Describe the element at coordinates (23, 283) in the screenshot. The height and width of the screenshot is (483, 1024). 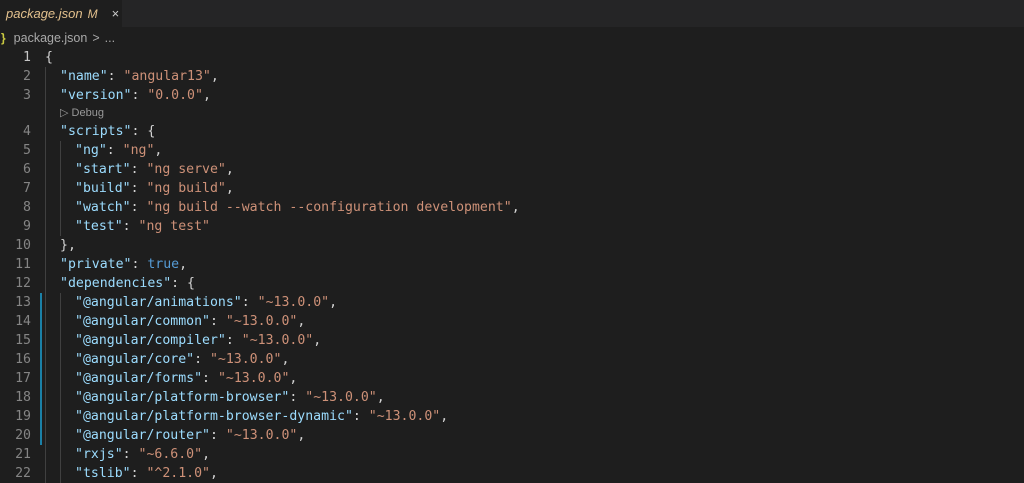
I see `line-number: 12` at that location.